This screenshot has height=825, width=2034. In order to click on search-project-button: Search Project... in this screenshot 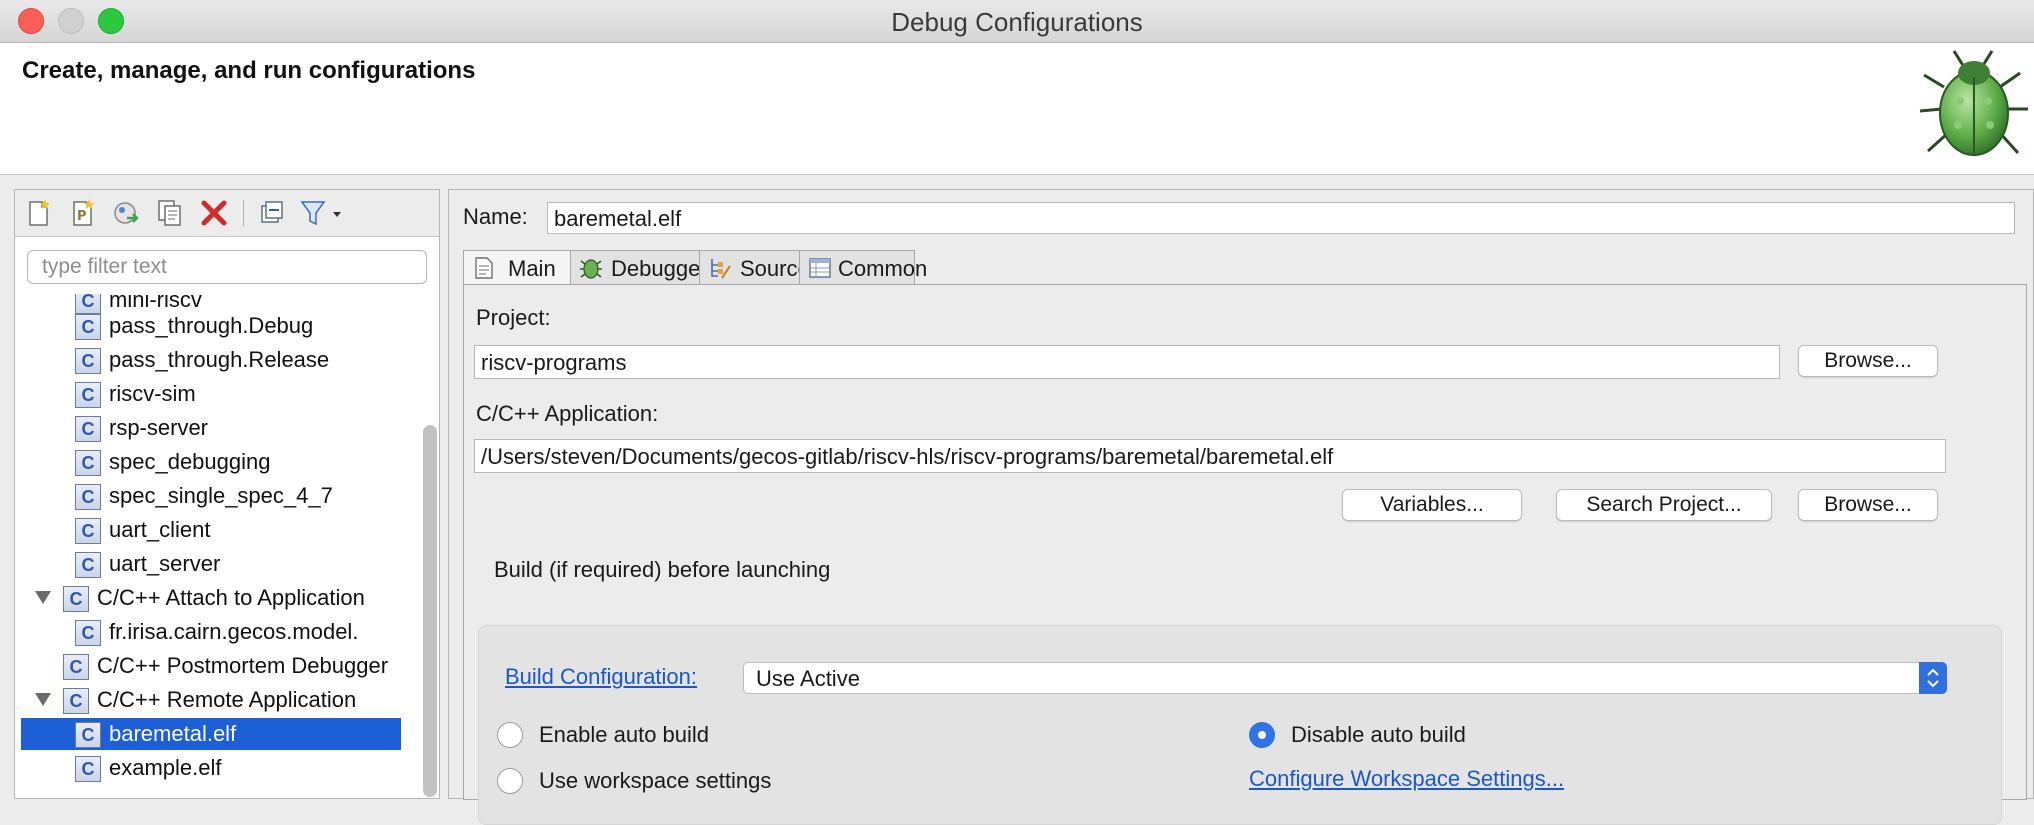, I will do `click(1664, 505)`.